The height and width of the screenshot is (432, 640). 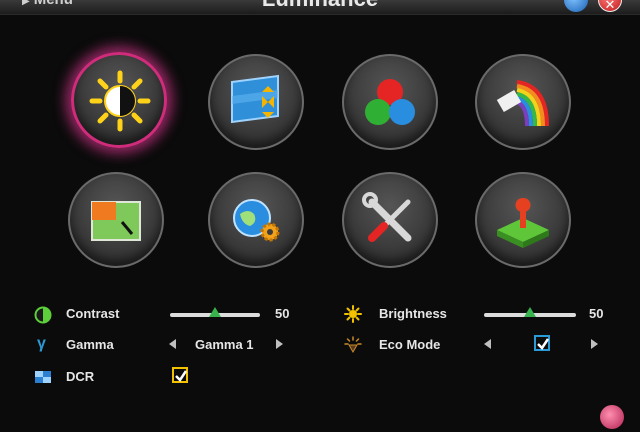 What do you see at coordinates (255, 99) in the screenshot?
I see `image-setup-icon` at bounding box center [255, 99].